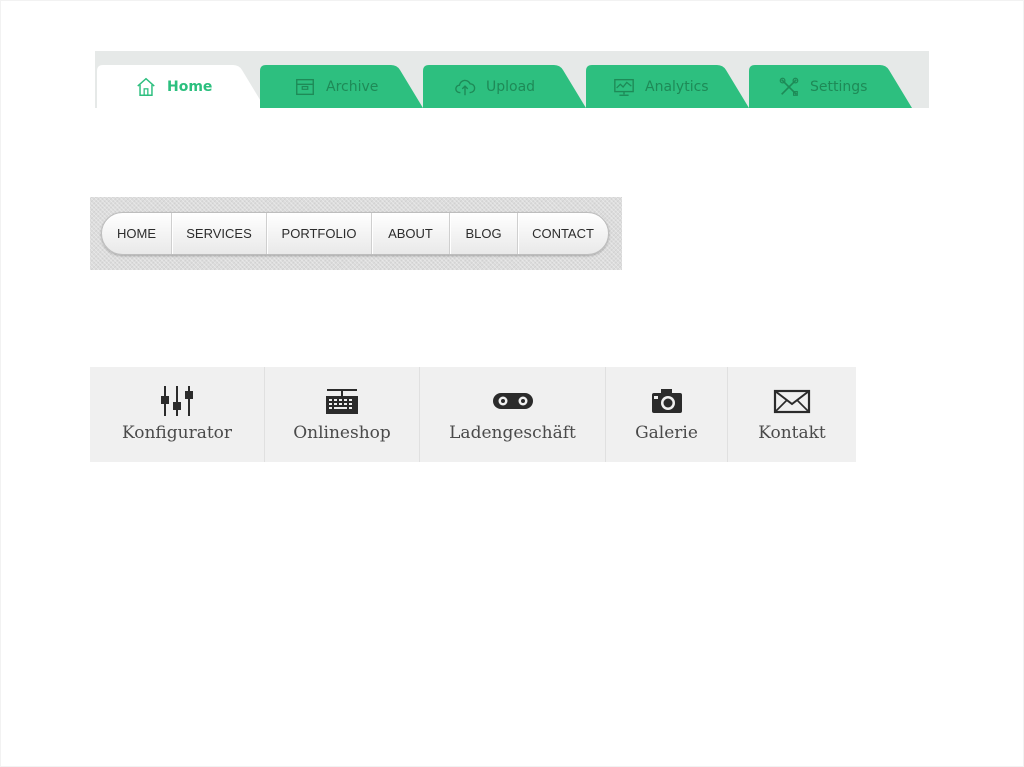 The height and width of the screenshot is (767, 1024). I want to click on icon-menu-label: Galerie, so click(666, 433).